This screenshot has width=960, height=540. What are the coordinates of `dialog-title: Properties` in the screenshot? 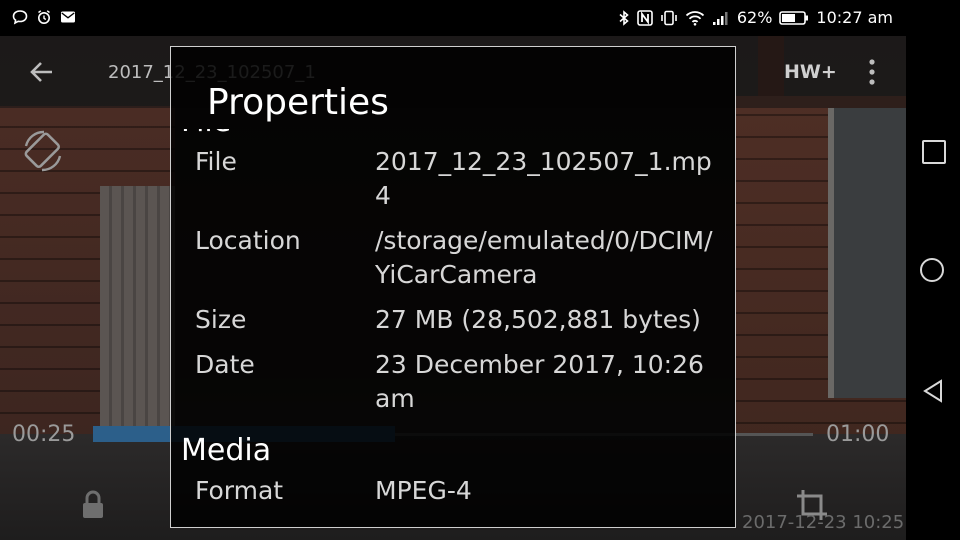 It's located at (298, 102).